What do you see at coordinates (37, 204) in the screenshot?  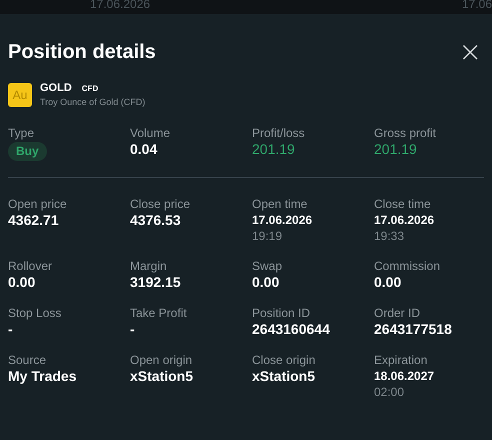 I see `field-label: Open price` at bounding box center [37, 204].